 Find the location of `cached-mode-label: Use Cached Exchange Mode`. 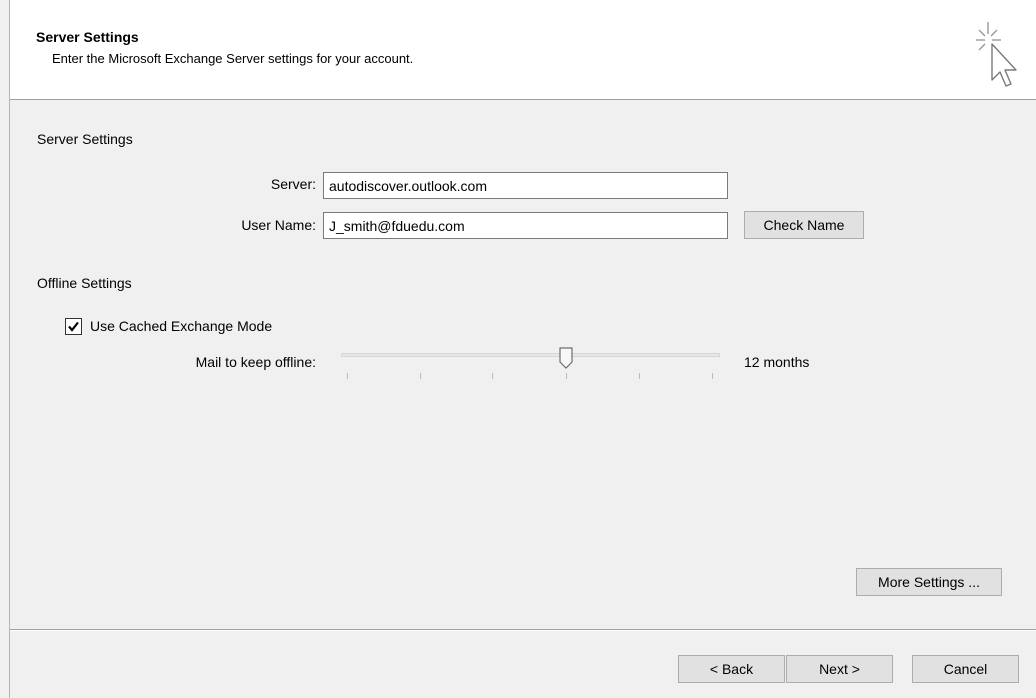

cached-mode-label: Use Cached Exchange Mode is located at coordinates (181, 326).